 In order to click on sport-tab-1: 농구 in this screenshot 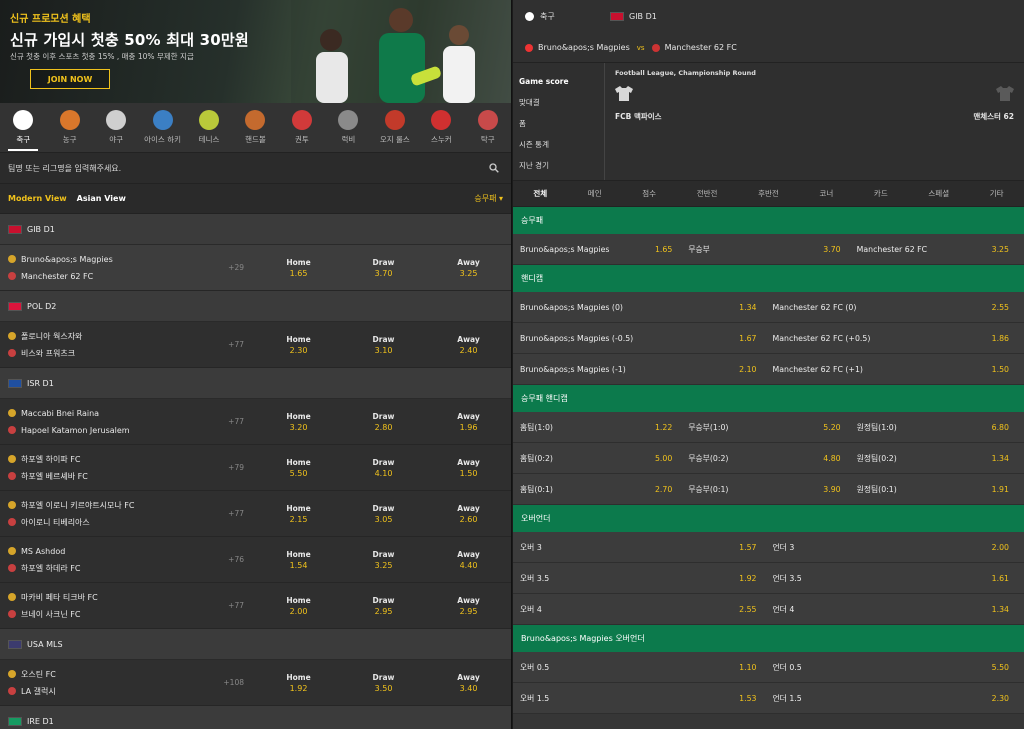, I will do `click(70, 127)`.